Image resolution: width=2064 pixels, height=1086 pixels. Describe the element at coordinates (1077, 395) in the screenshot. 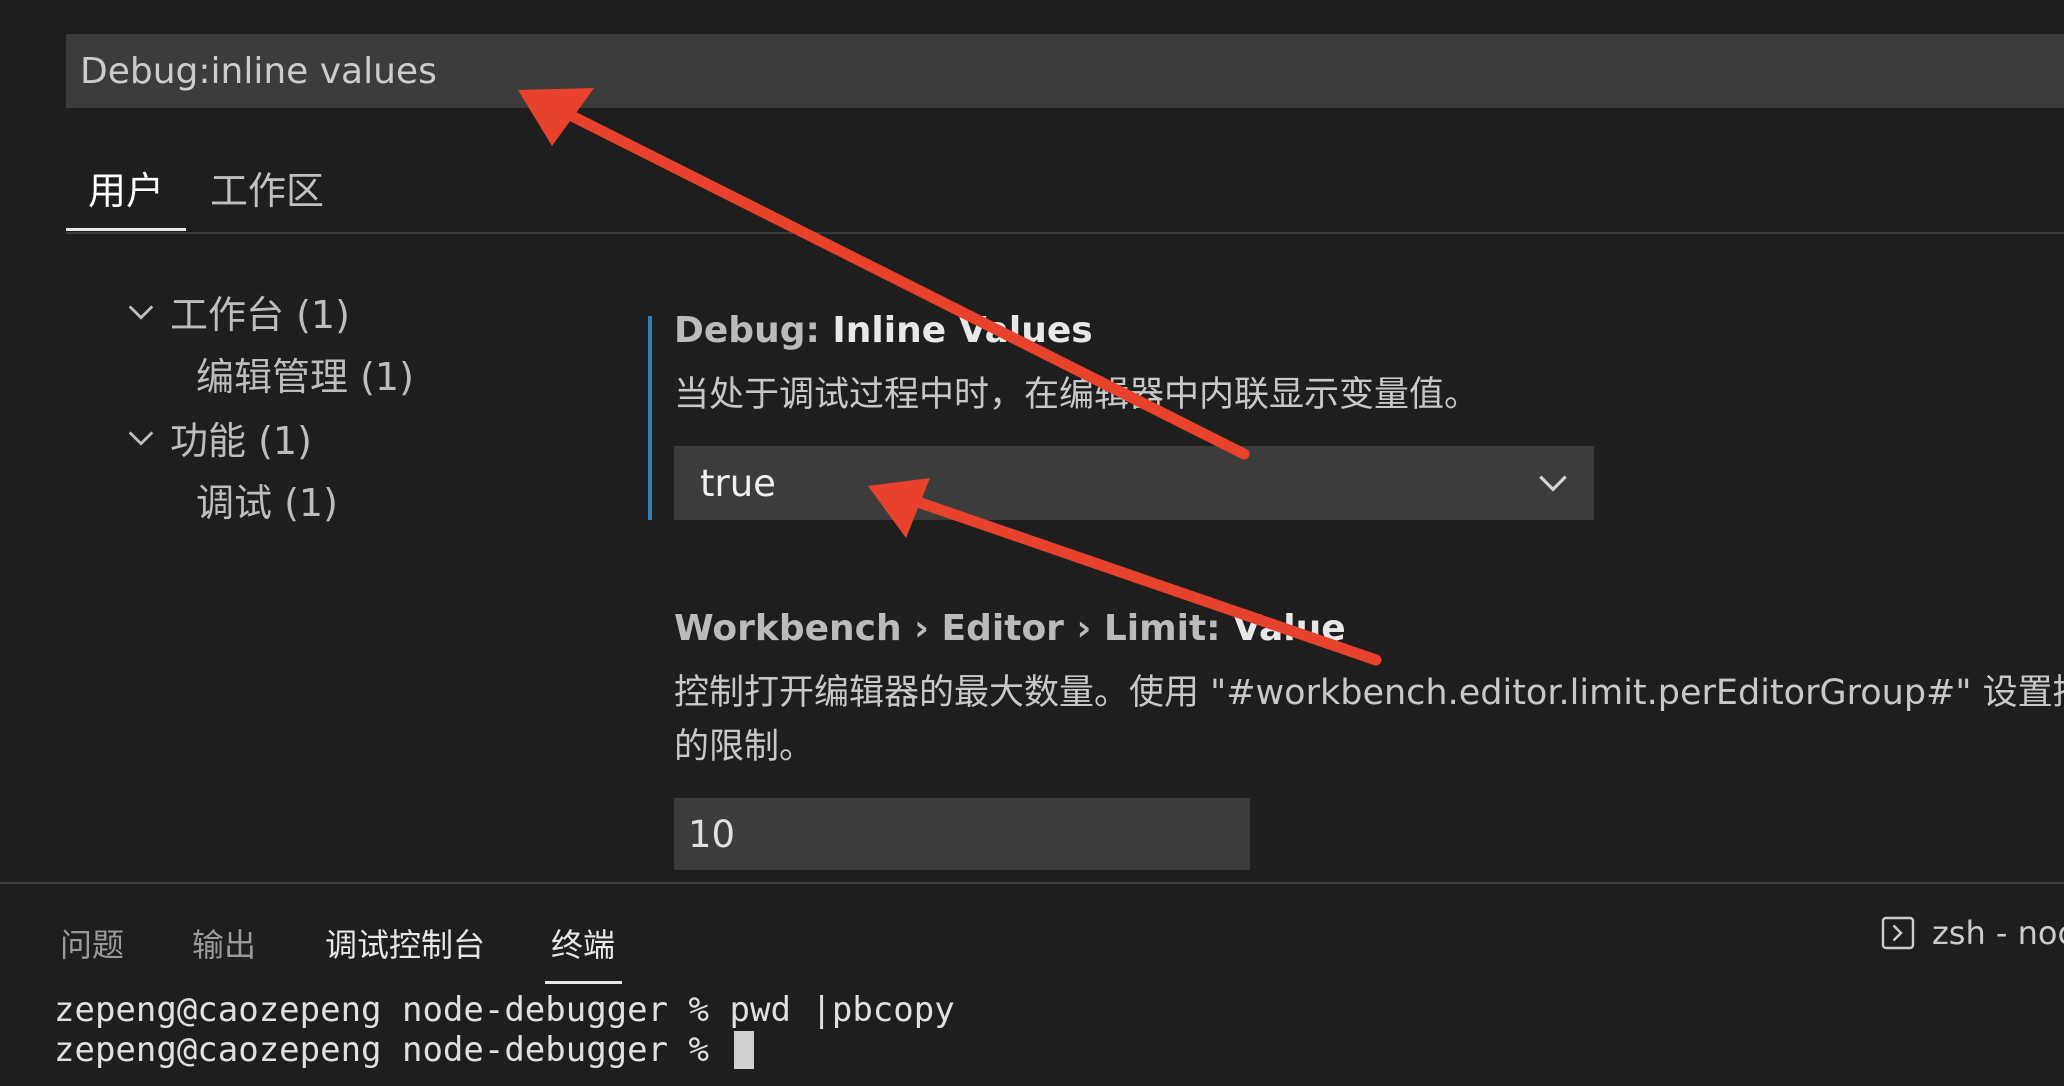

I see `setting-description: 当处于调试过程中时，在编辑器中内联显示变量值。` at that location.